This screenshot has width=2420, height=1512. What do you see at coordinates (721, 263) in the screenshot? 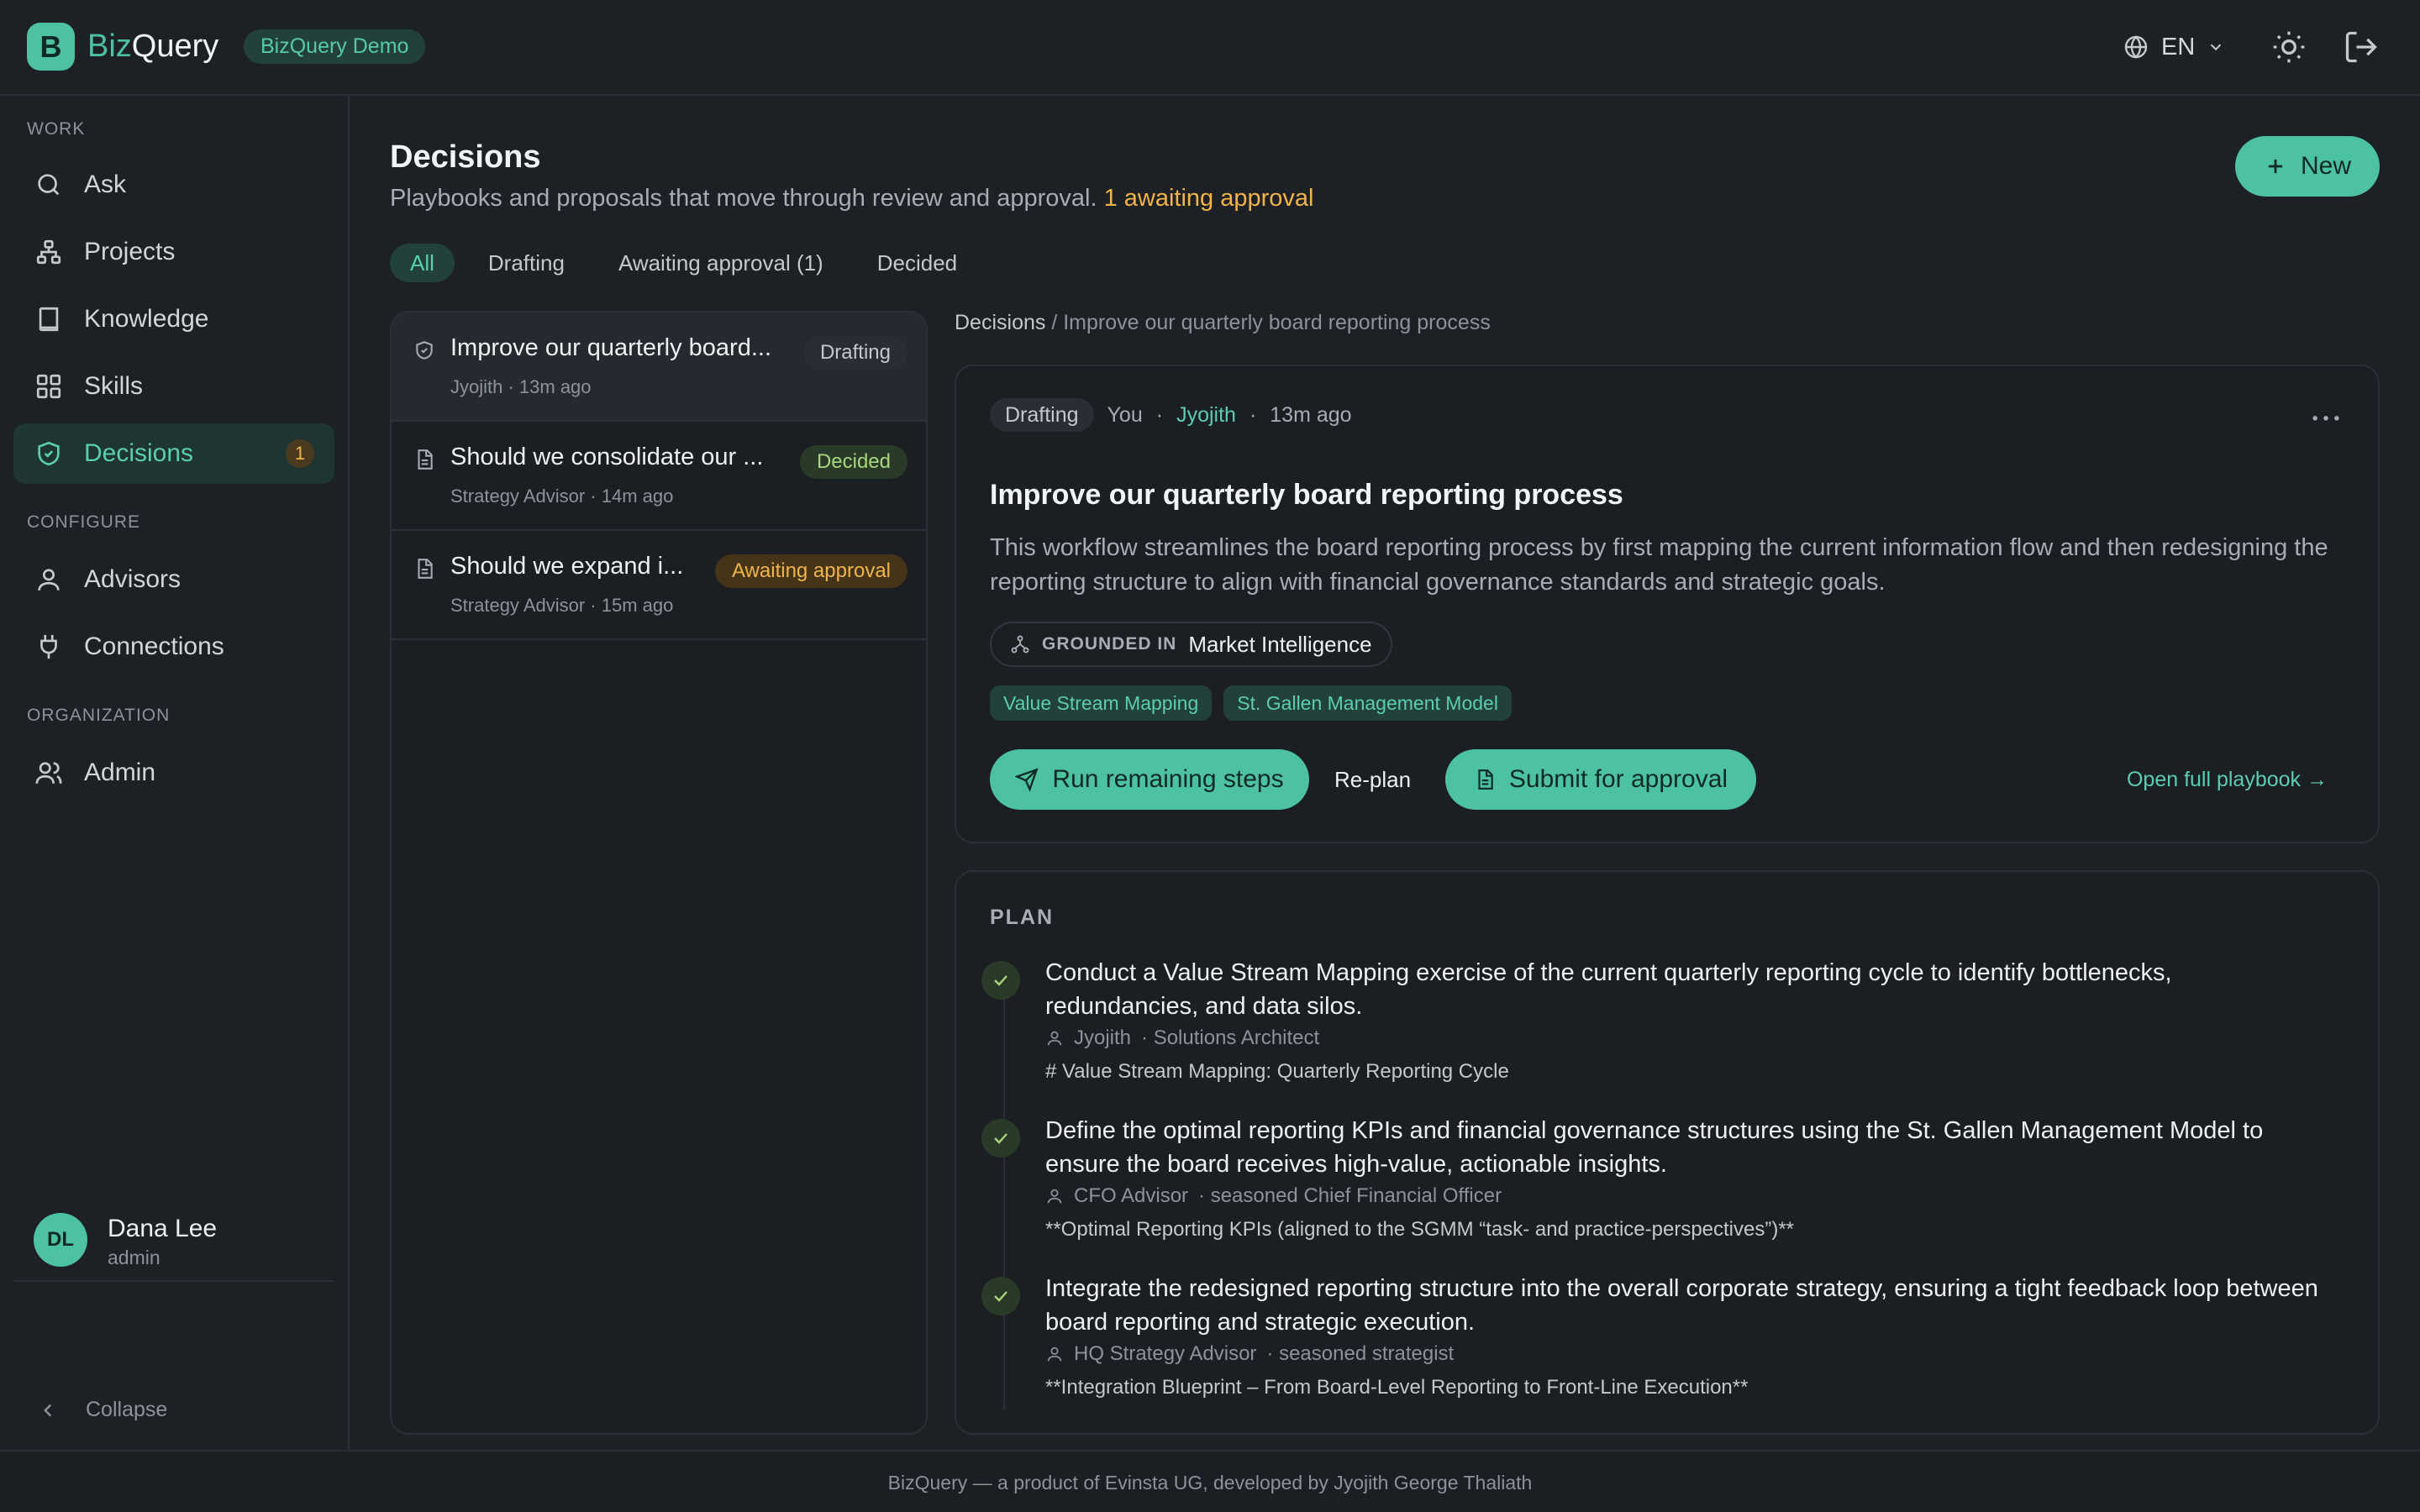
I see `tab-awaiting-approval: Awaiting approval (1)` at bounding box center [721, 263].